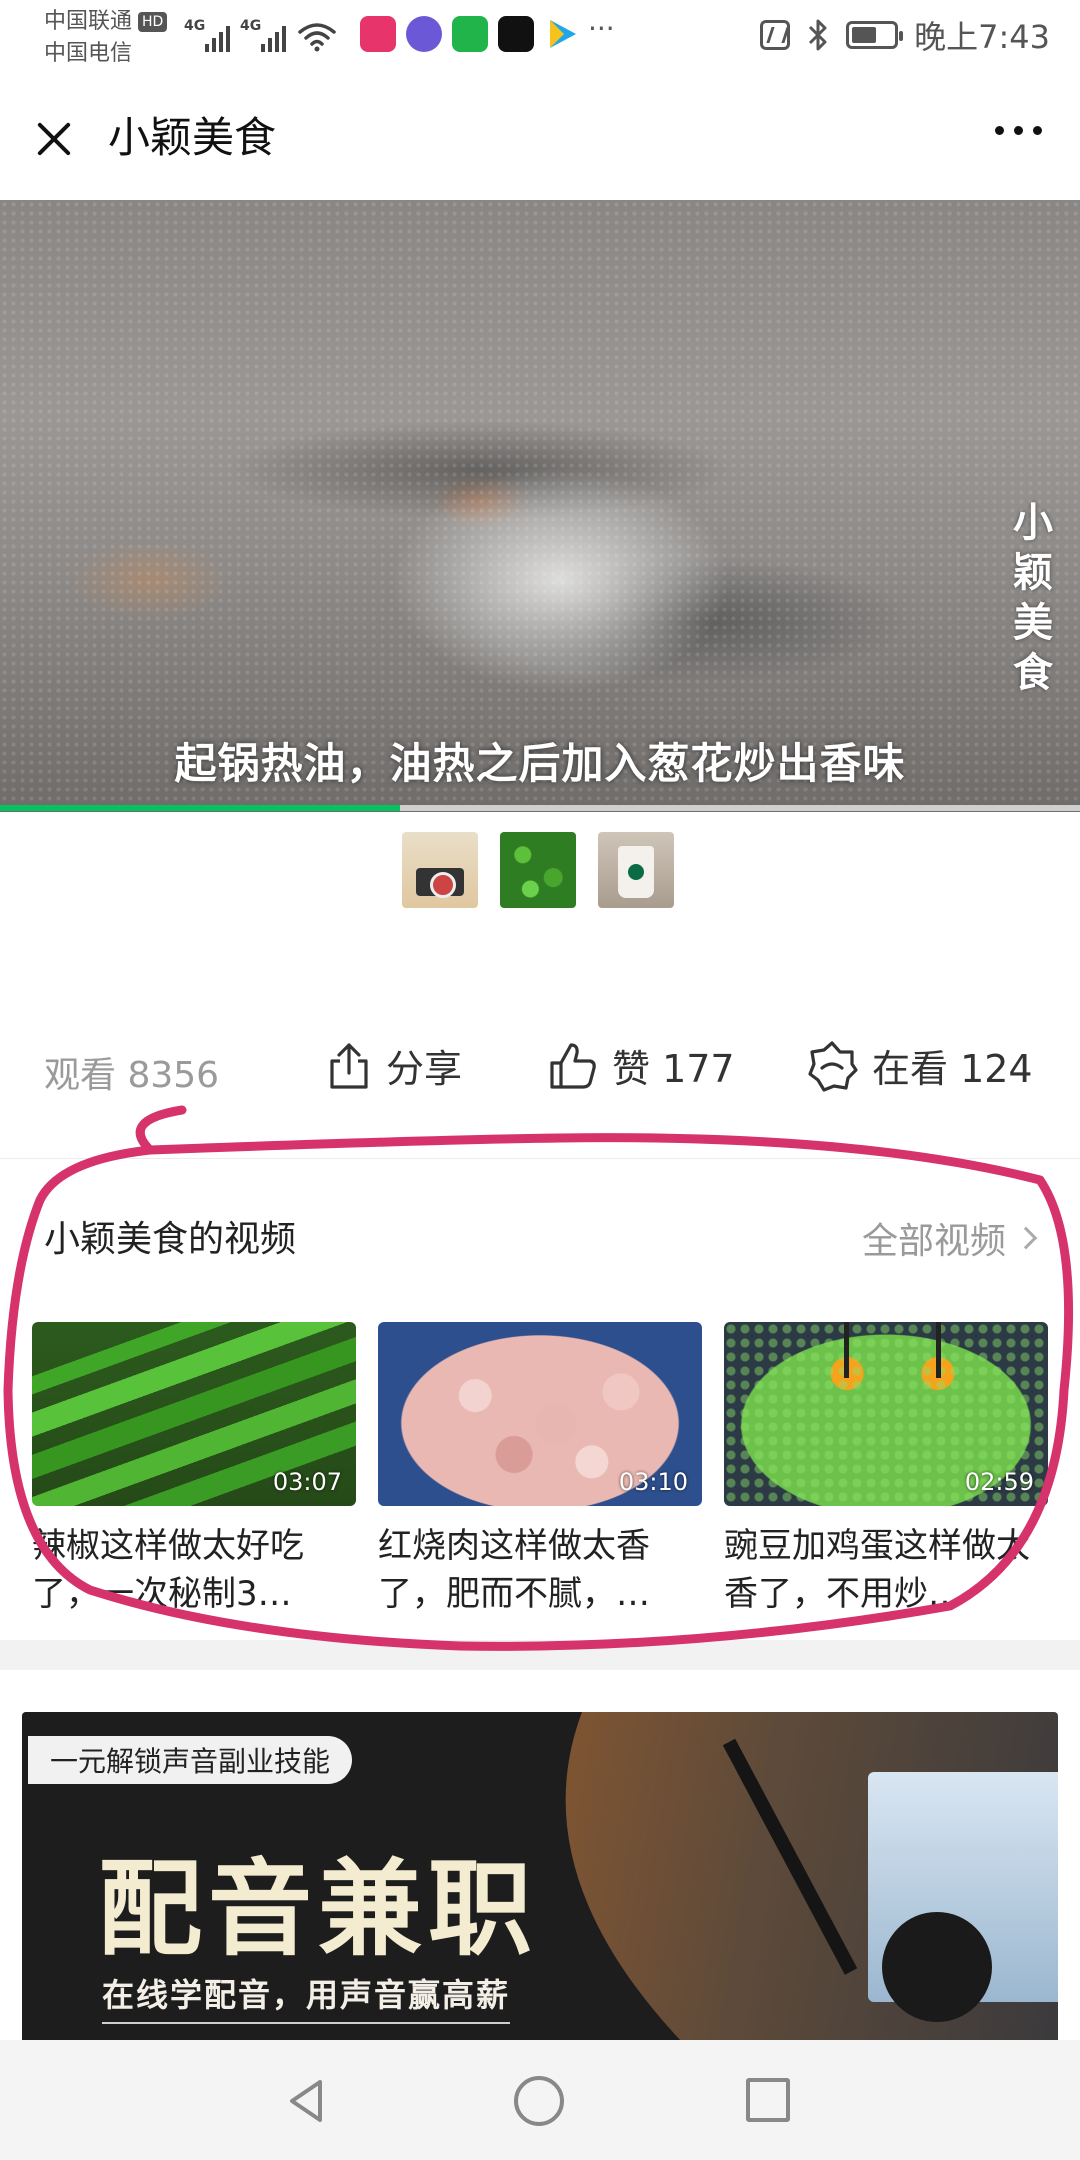 Image resolution: width=1080 pixels, height=2160 pixels. I want to click on watching-icon, so click(833, 1066).